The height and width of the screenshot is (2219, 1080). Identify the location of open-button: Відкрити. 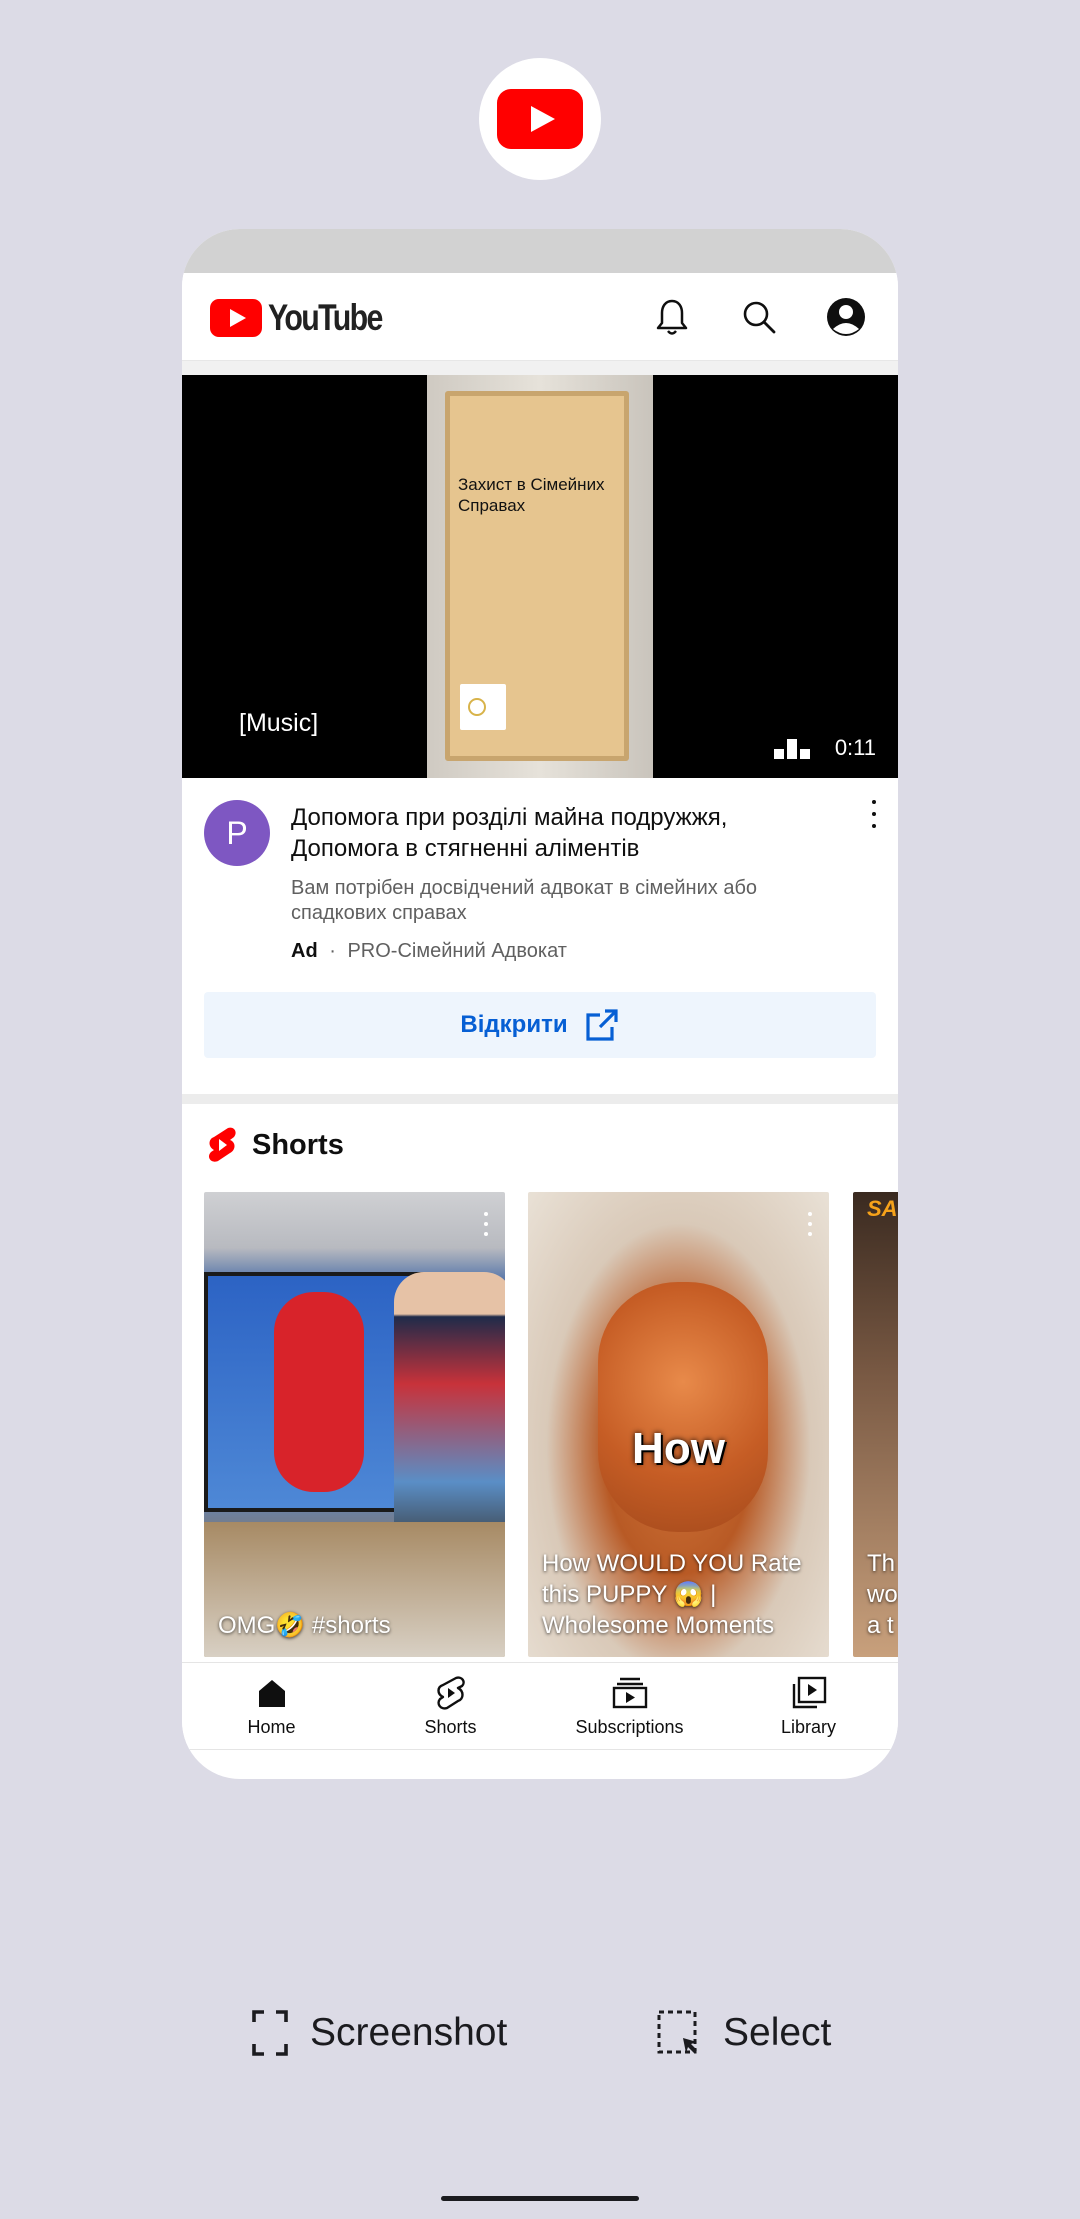
(540, 1025).